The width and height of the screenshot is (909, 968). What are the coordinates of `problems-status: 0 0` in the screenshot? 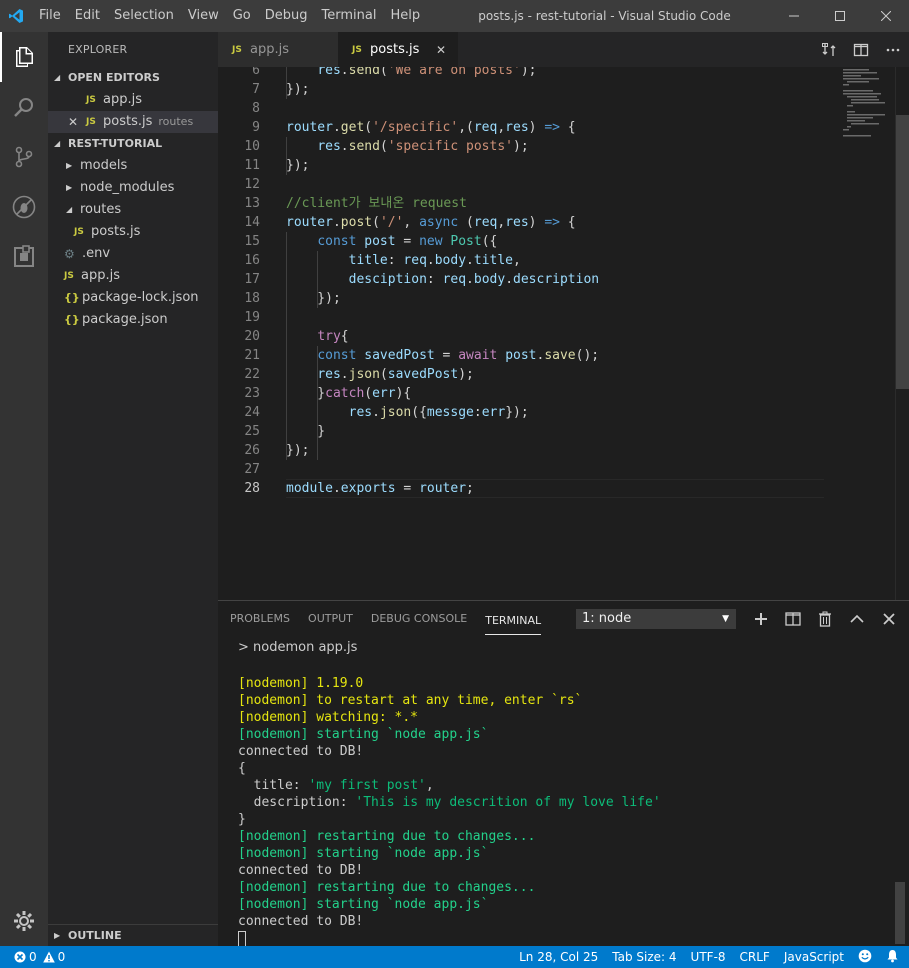 It's located at (32, 957).